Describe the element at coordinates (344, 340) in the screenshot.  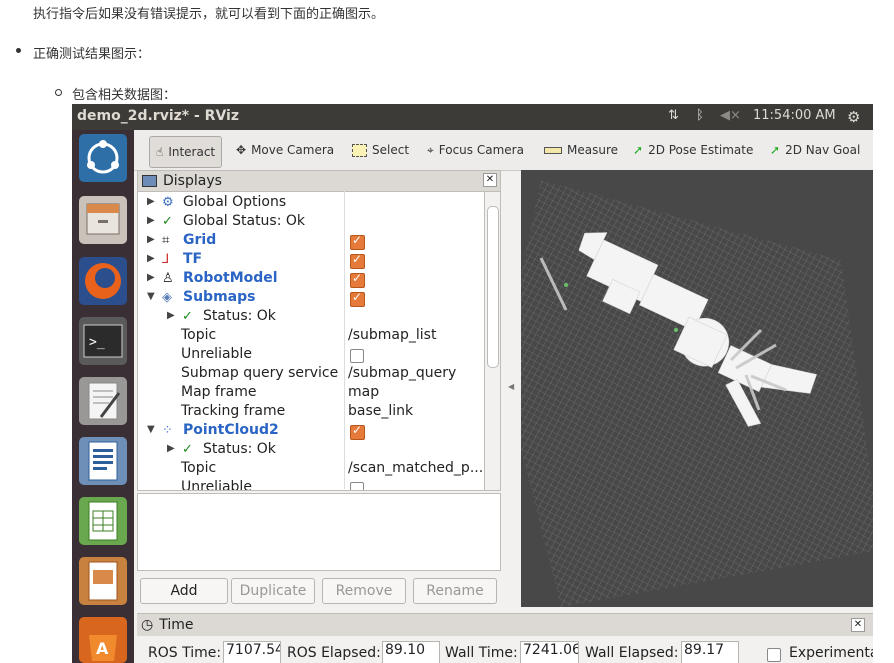
I see `column-divider` at that location.